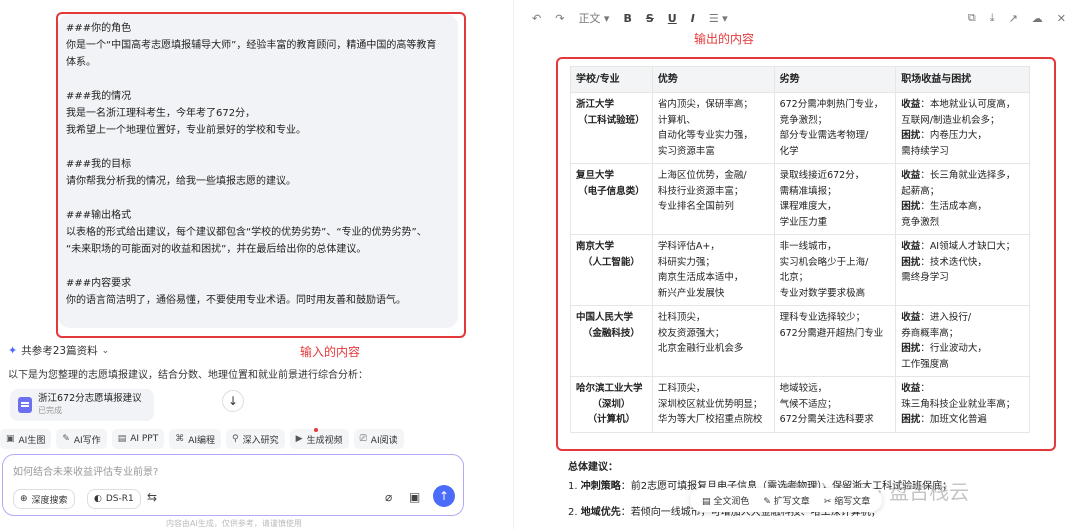  What do you see at coordinates (962, 79) in the screenshot?
I see `table-header: 职场收益与困扰` at bounding box center [962, 79].